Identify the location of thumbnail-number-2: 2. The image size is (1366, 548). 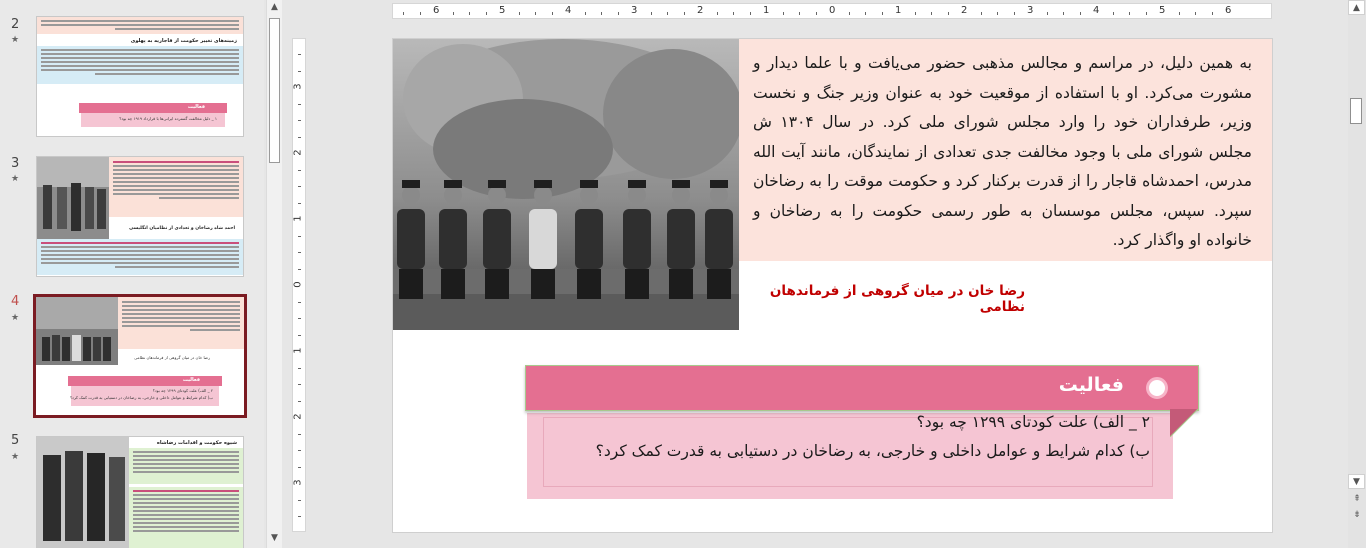
(15, 24).